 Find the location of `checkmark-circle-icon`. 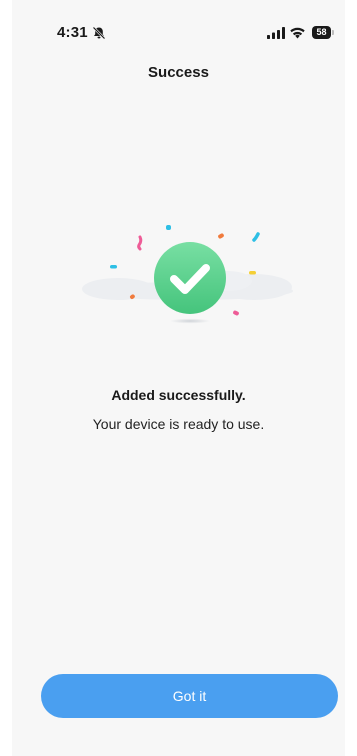

checkmark-circle-icon is located at coordinates (190, 278).